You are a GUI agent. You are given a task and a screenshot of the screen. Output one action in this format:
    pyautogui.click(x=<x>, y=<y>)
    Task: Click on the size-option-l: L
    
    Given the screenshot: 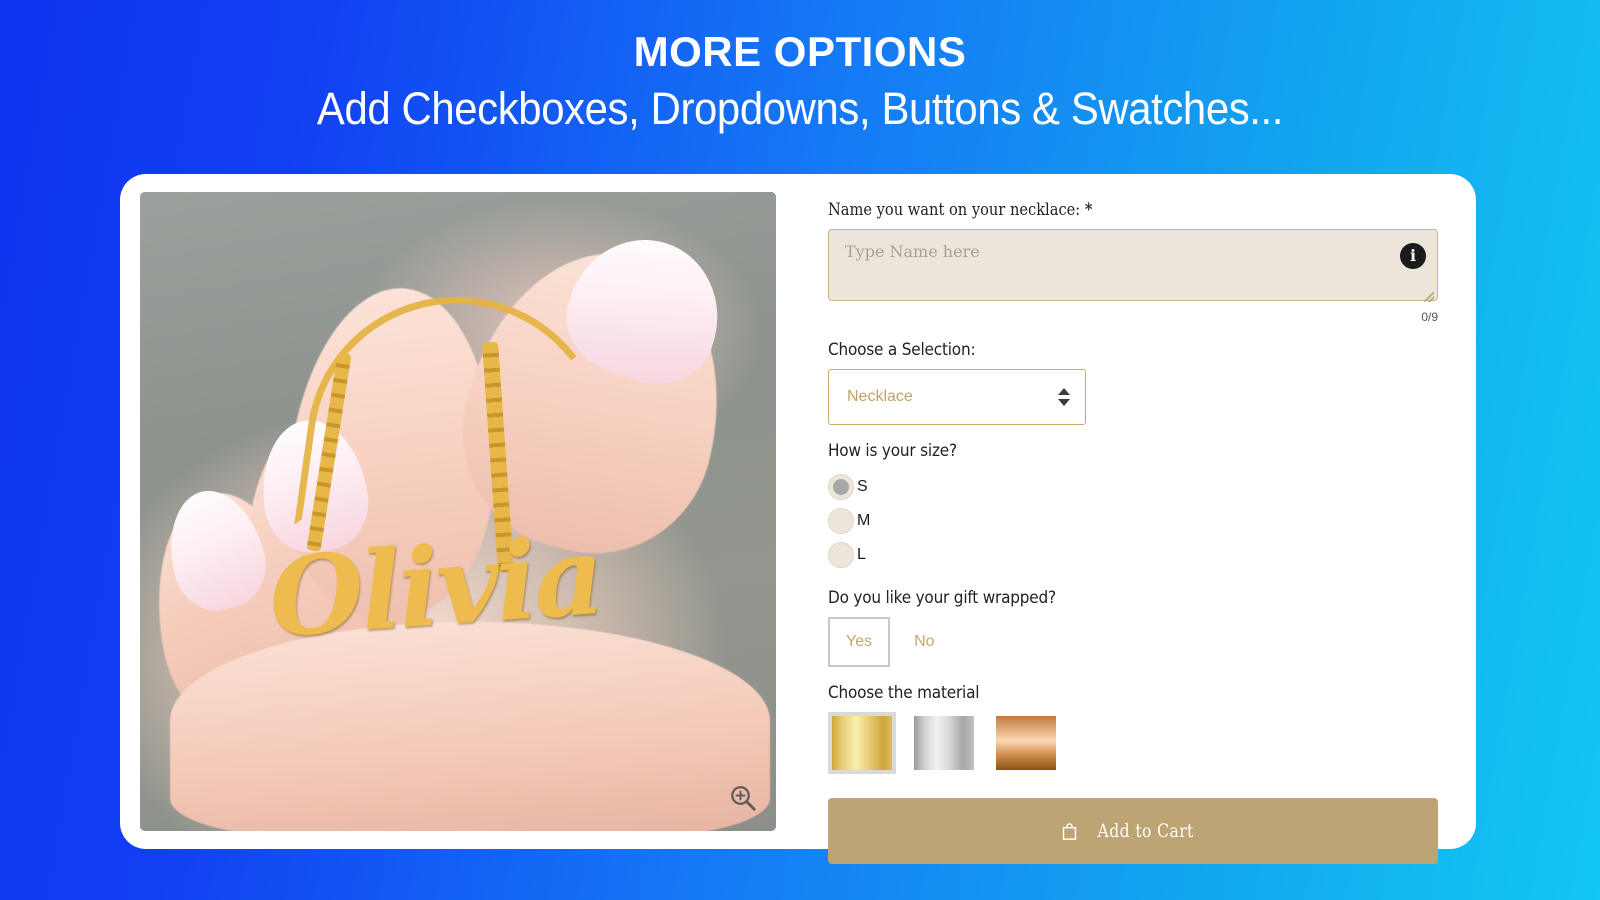 What is the action you would take?
    pyautogui.click(x=1133, y=555)
    